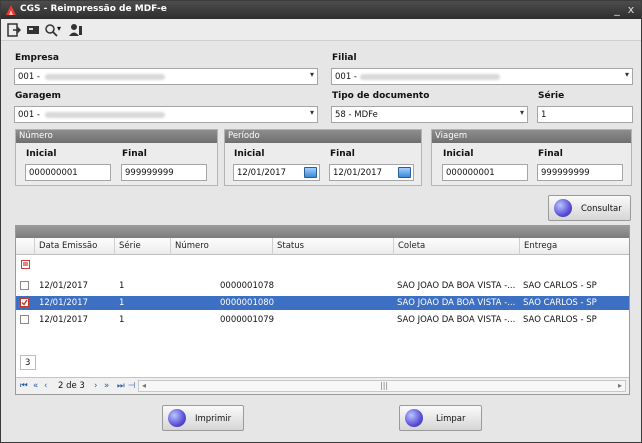 Image resolution: width=642 pixels, height=443 pixels. I want to click on numero-inicial-input: 000000001, so click(68, 172).